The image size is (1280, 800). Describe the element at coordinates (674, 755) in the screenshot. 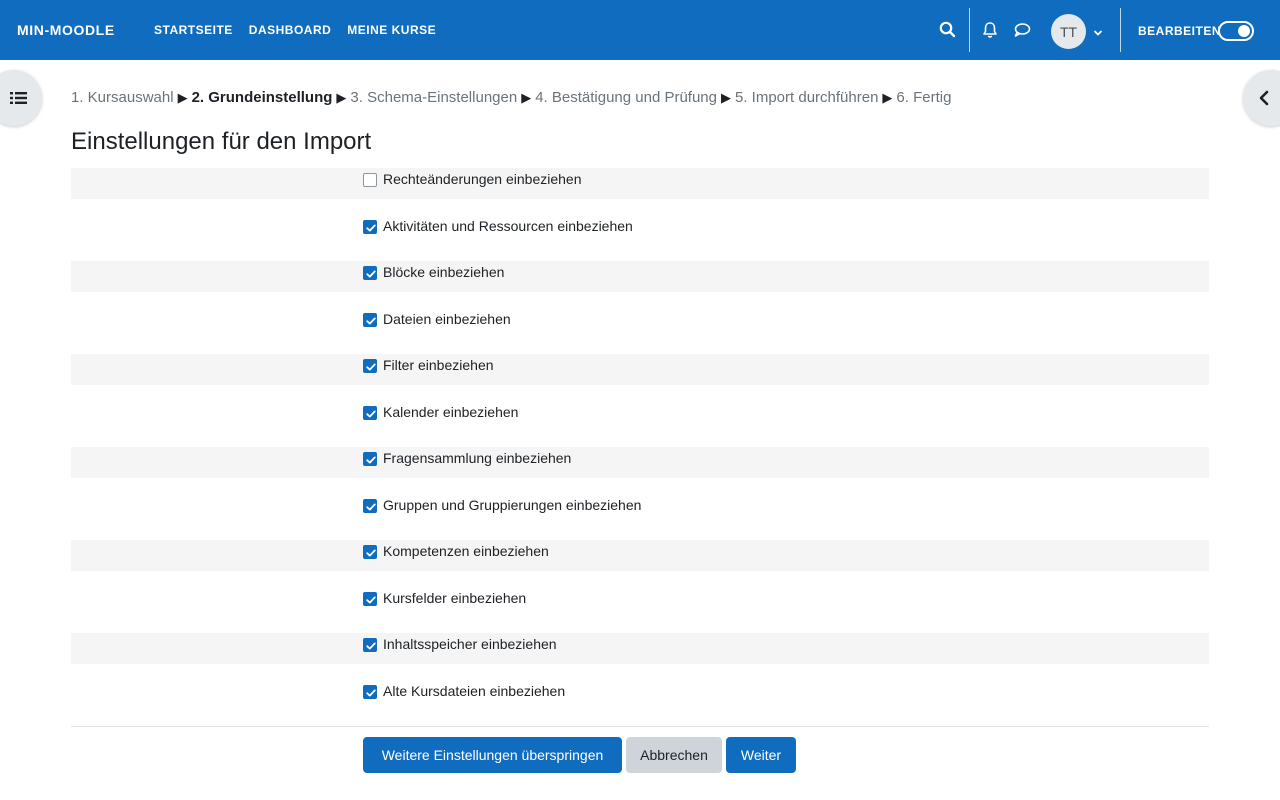

I see `cancel-button: Abbrechen` at that location.